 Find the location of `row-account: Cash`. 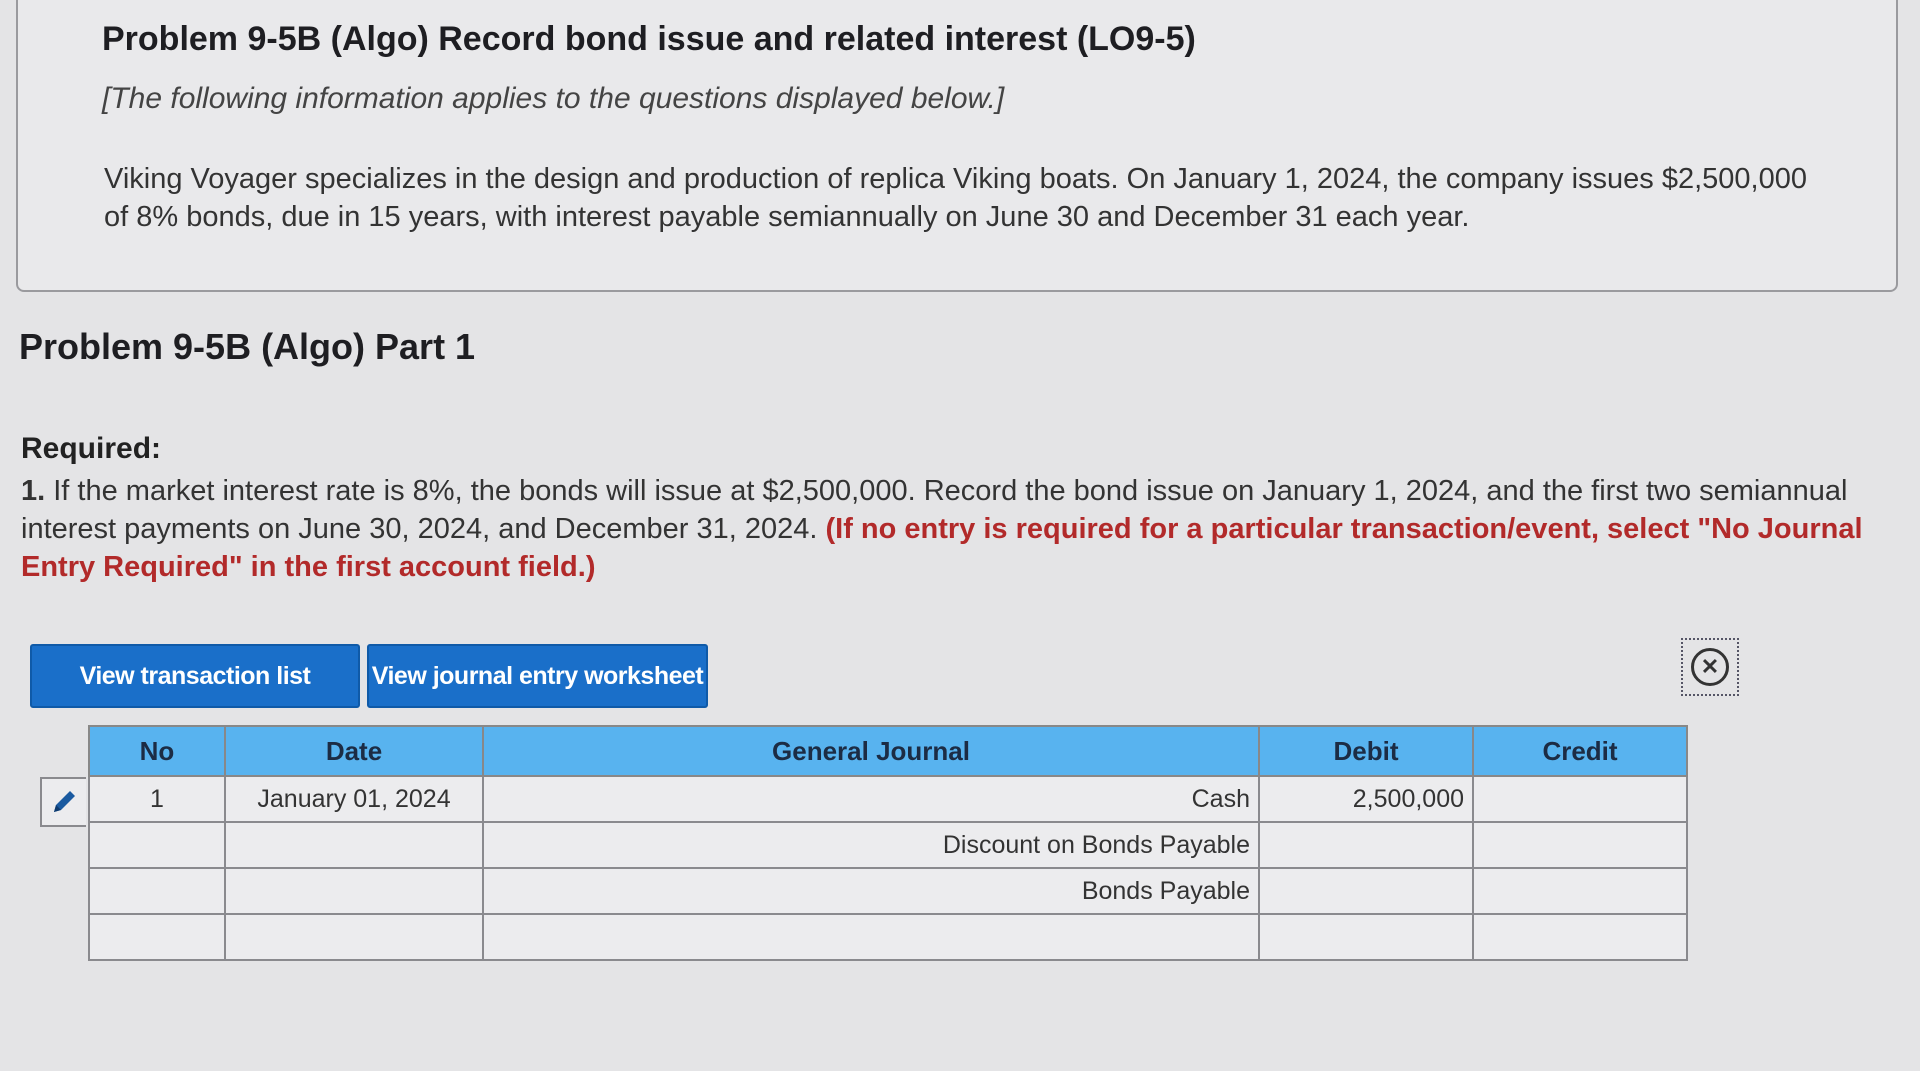

row-account: Cash is located at coordinates (871, 799).